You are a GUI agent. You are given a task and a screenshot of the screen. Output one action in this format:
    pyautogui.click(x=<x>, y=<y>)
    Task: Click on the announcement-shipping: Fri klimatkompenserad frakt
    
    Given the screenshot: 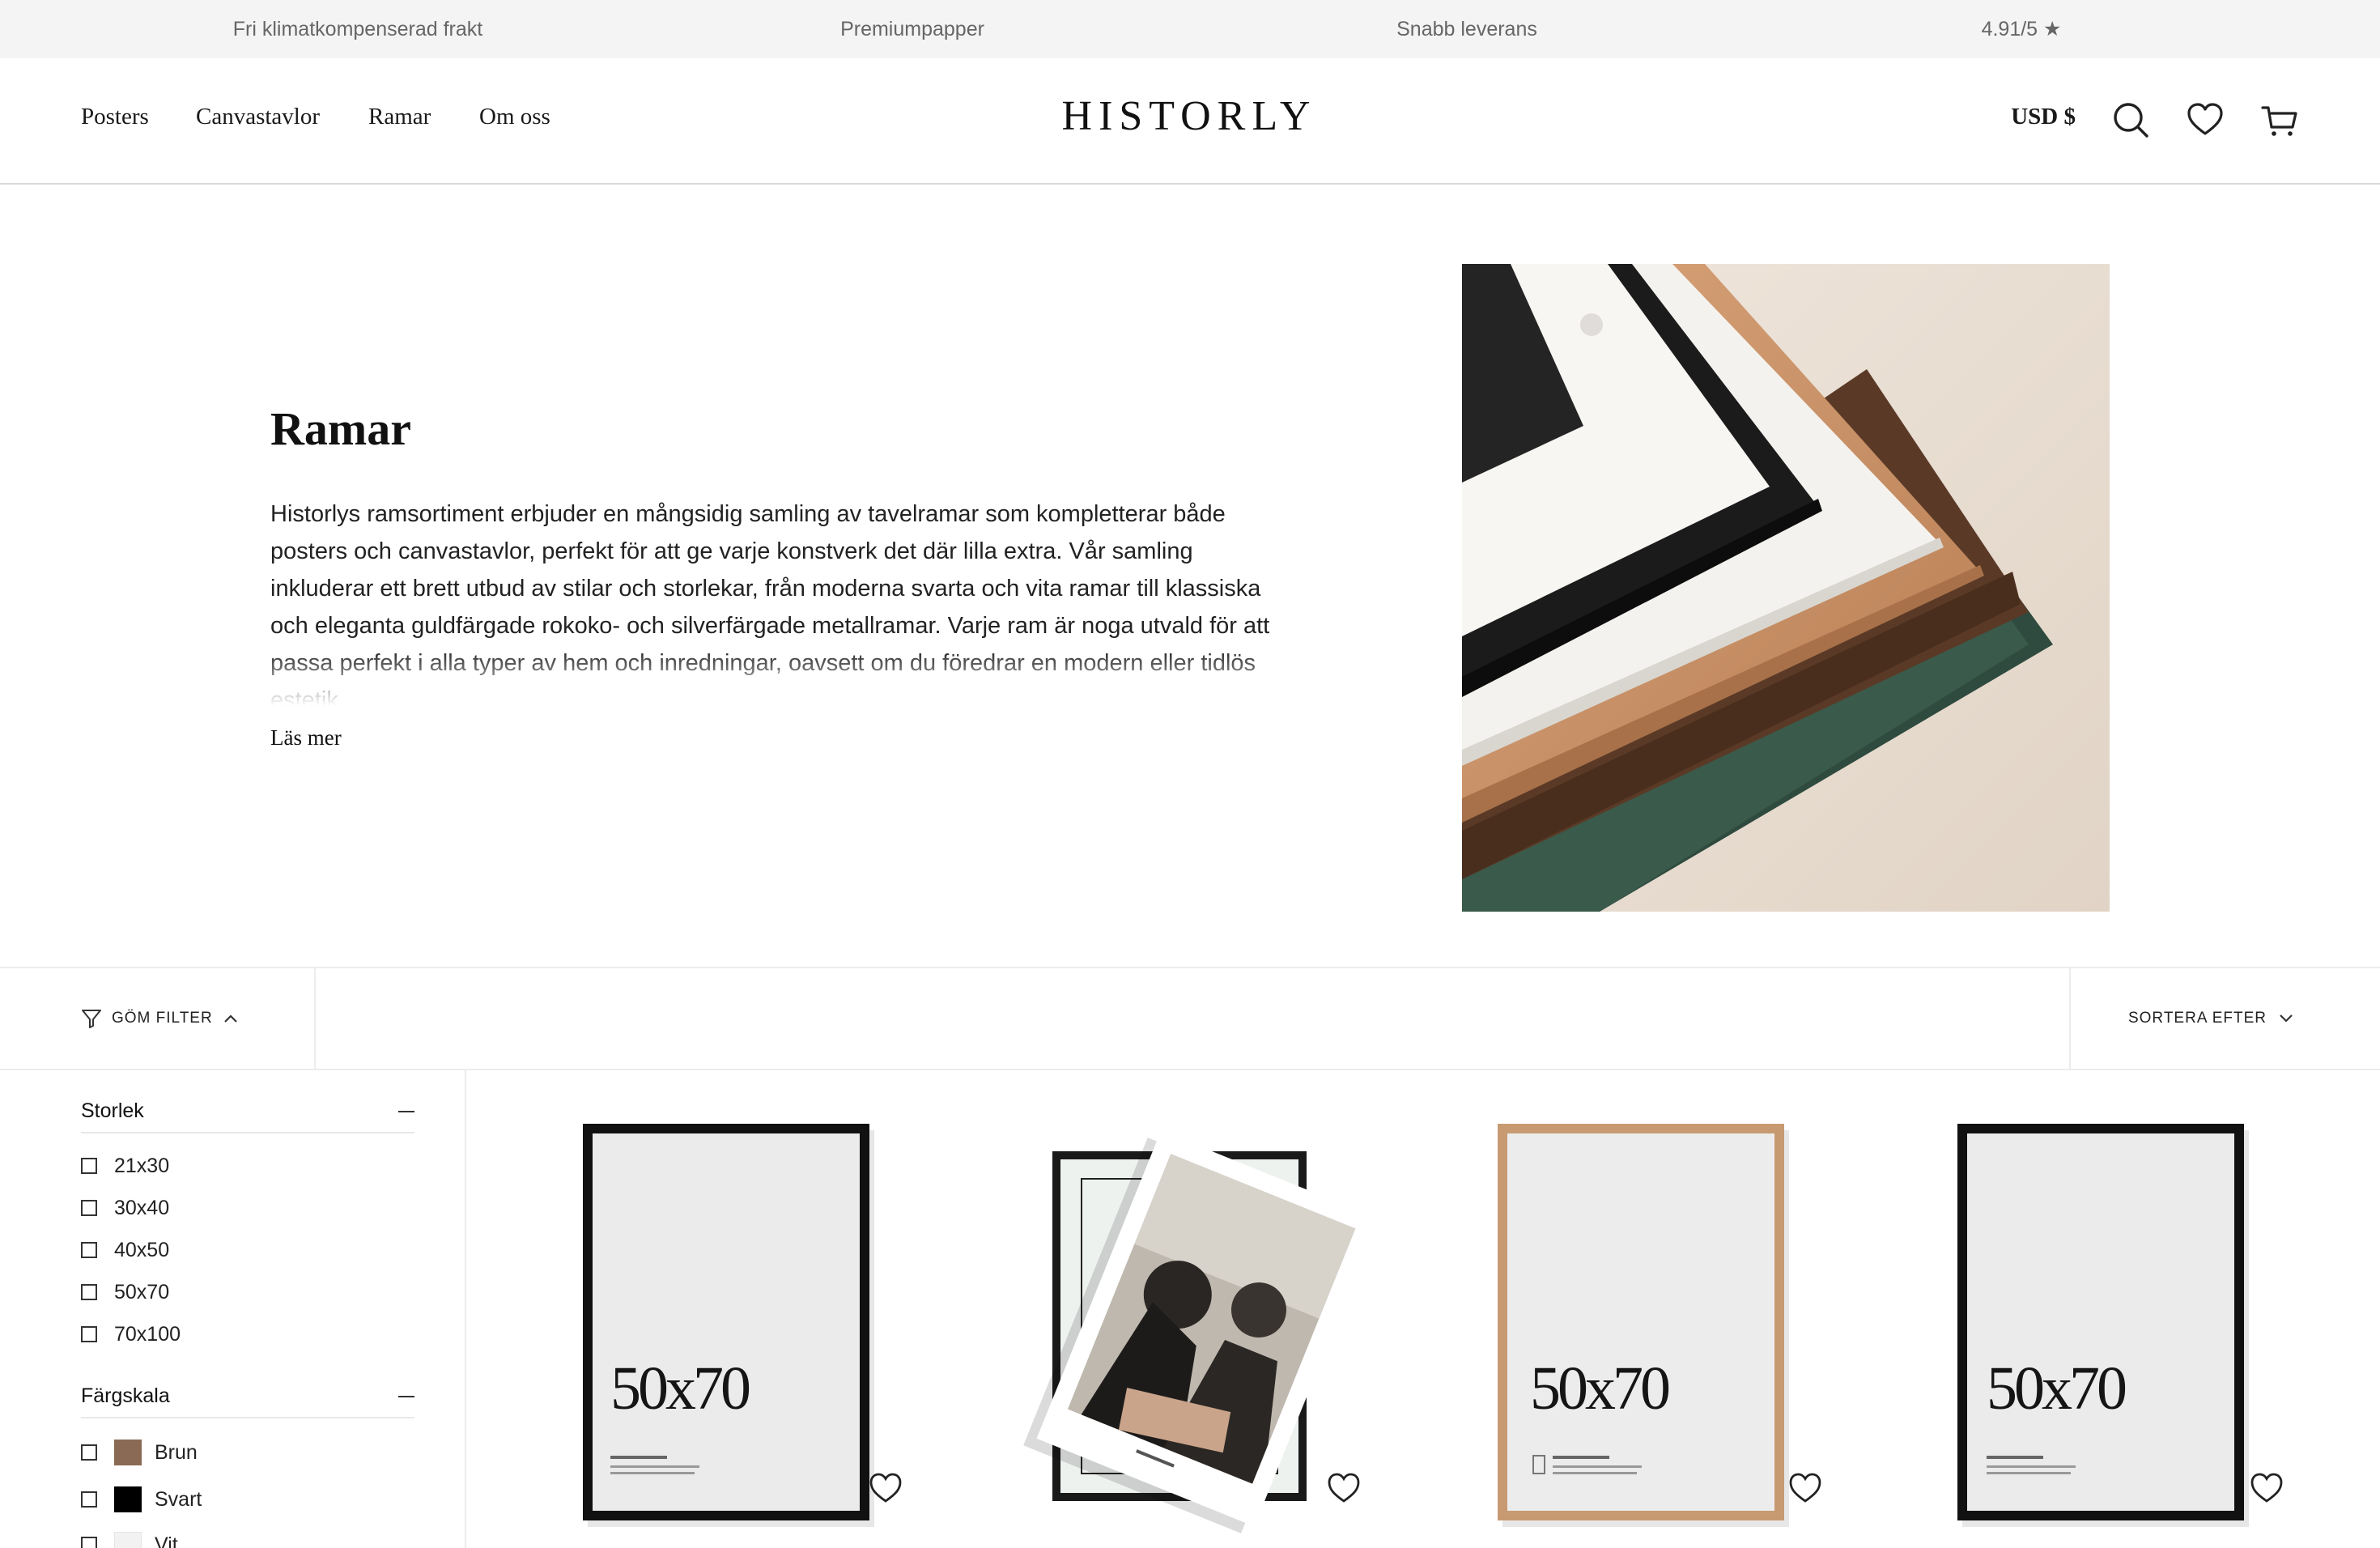 What is the action you would take?
    pyautogui.click(x=357, y=29)
    